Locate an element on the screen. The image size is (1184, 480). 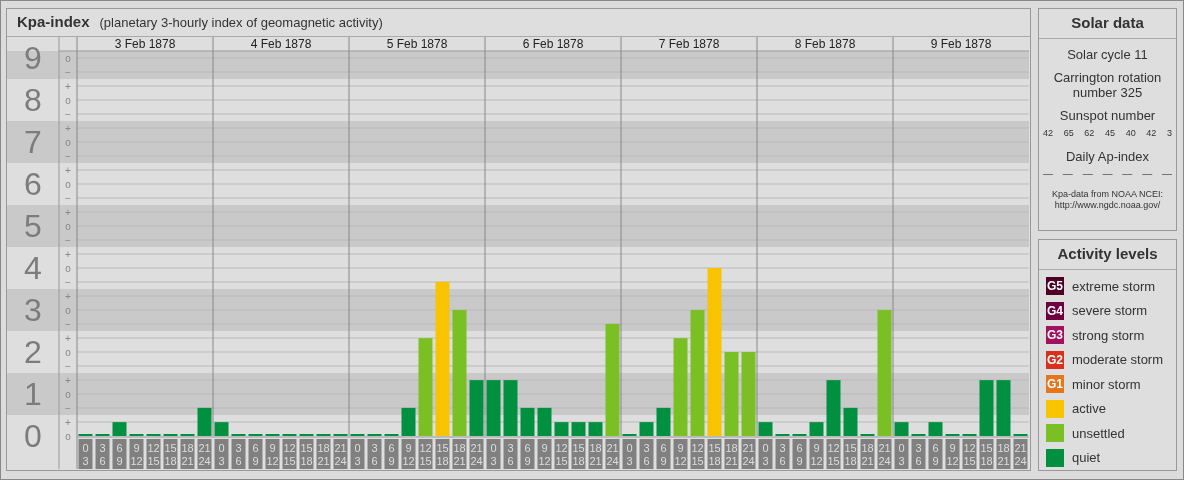
chart-title: Kpa-index is located at coordinates (53, 22).